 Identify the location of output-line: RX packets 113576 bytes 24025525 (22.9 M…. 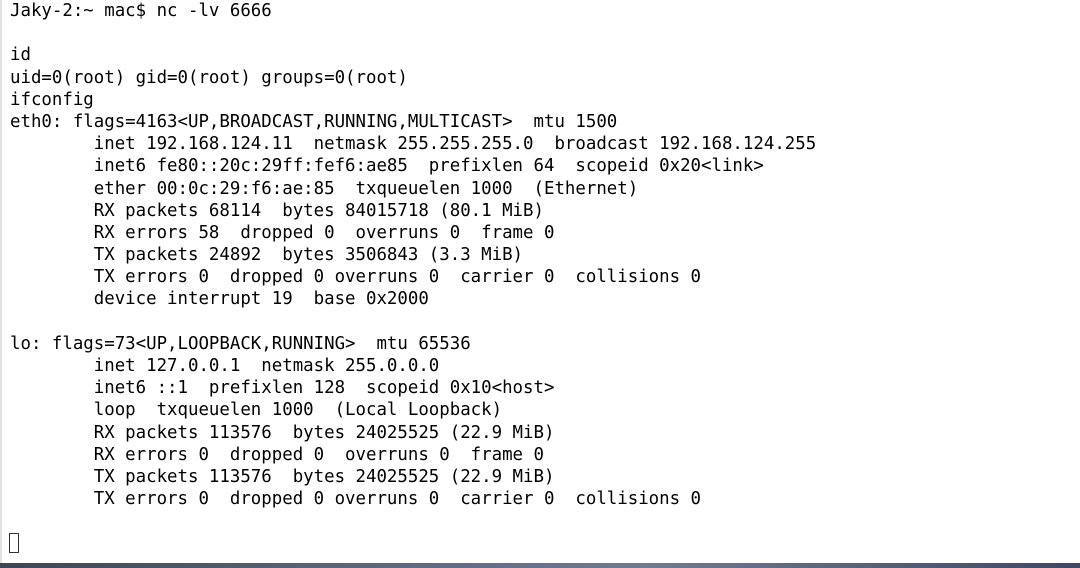
(282, 432).